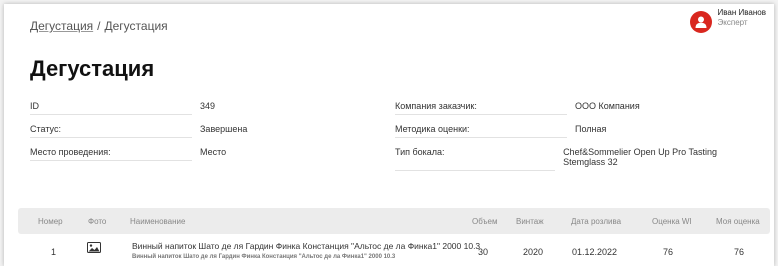 This screenshot has width=778, height=266. Describe the element at coordinates (741, 12) in the screenshot. I see `user-name: Иван Иванов` at that location.